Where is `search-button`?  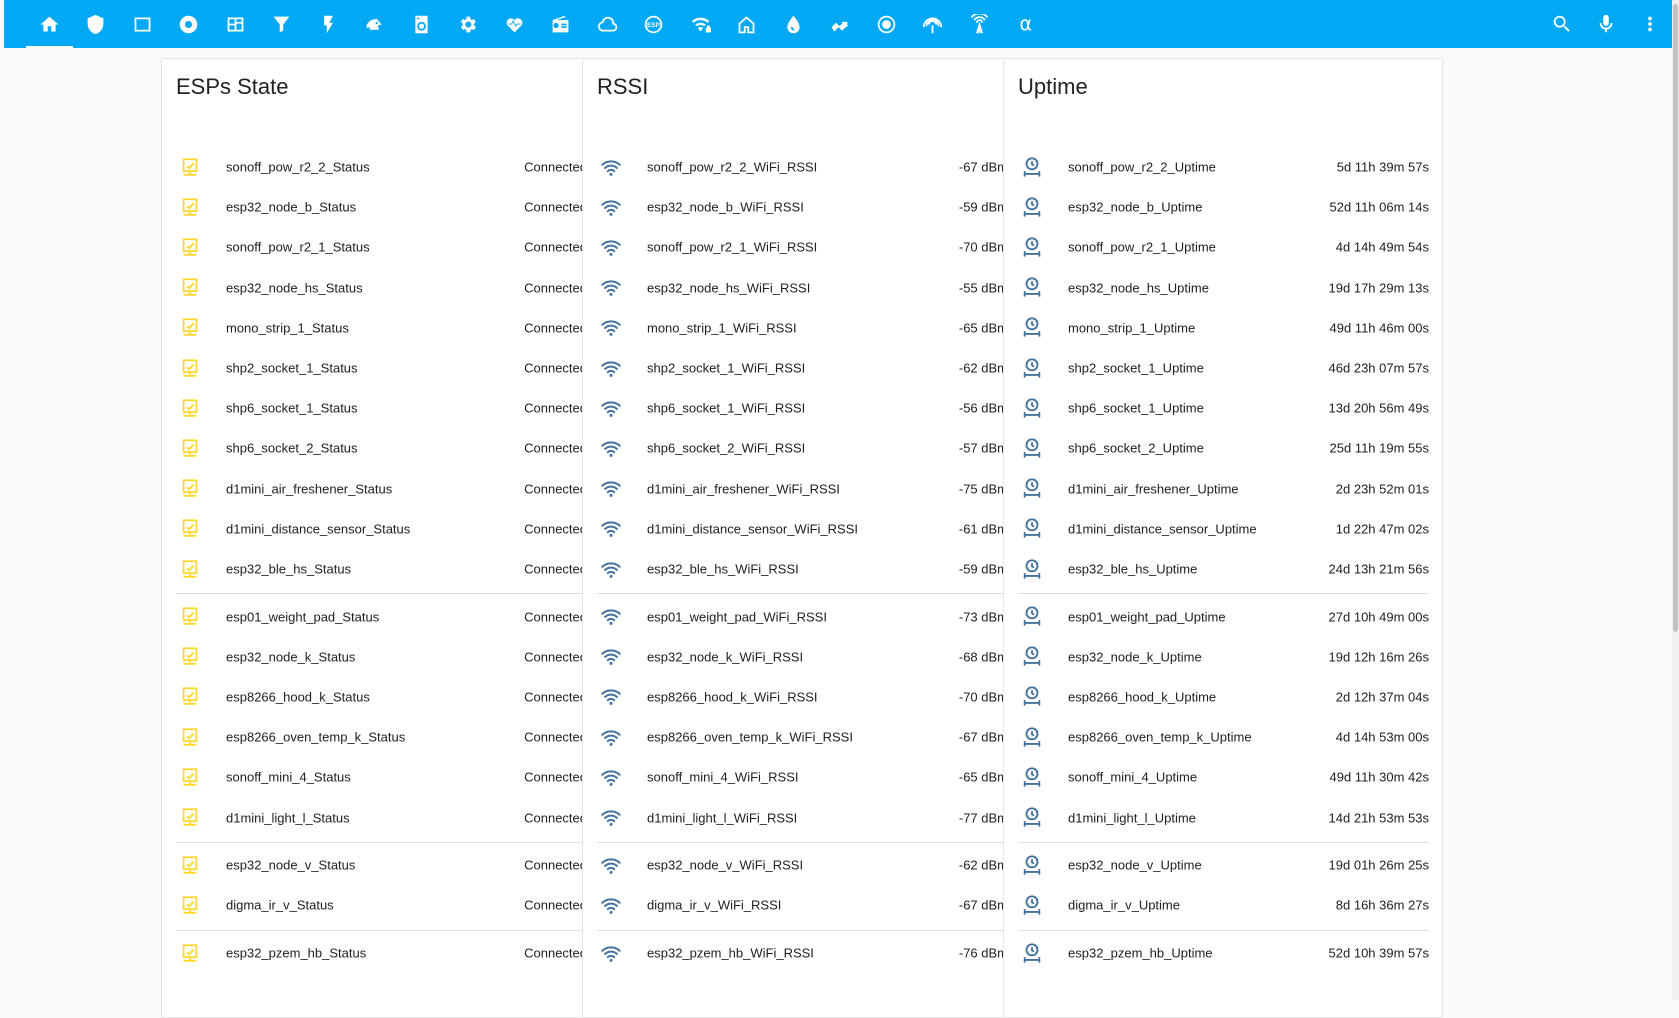 search-button is located at coordinates (1562, 24).